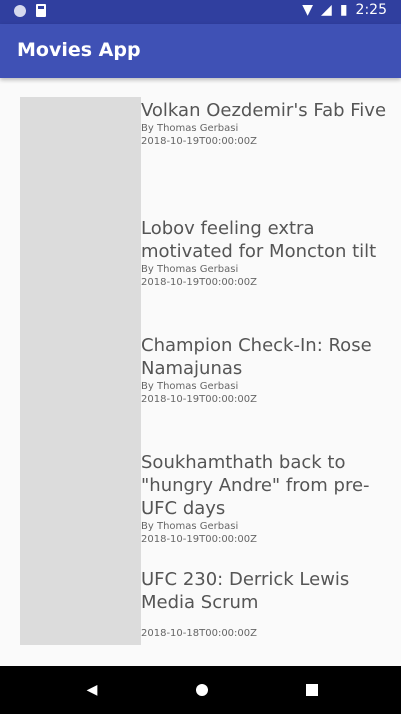 The width and height of the screenshot is (401, 714). Describe the element at coordinates (20, 10) in the screenshot. I see `notification-dot-icon` at that location.